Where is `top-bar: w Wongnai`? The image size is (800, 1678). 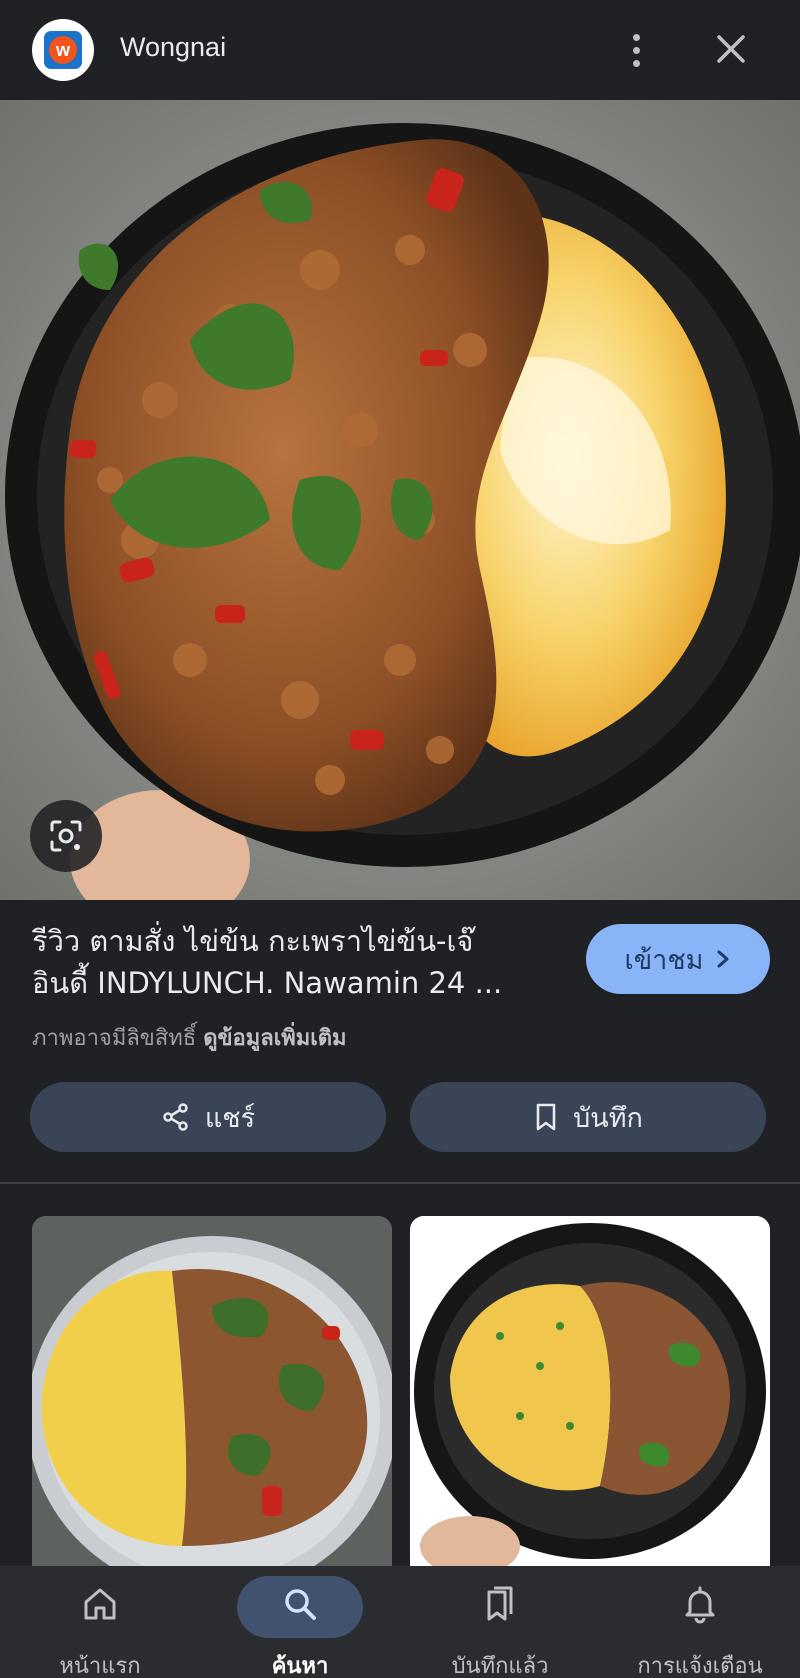
top-bar: w Wongnai is located at coordinates (400, 50).